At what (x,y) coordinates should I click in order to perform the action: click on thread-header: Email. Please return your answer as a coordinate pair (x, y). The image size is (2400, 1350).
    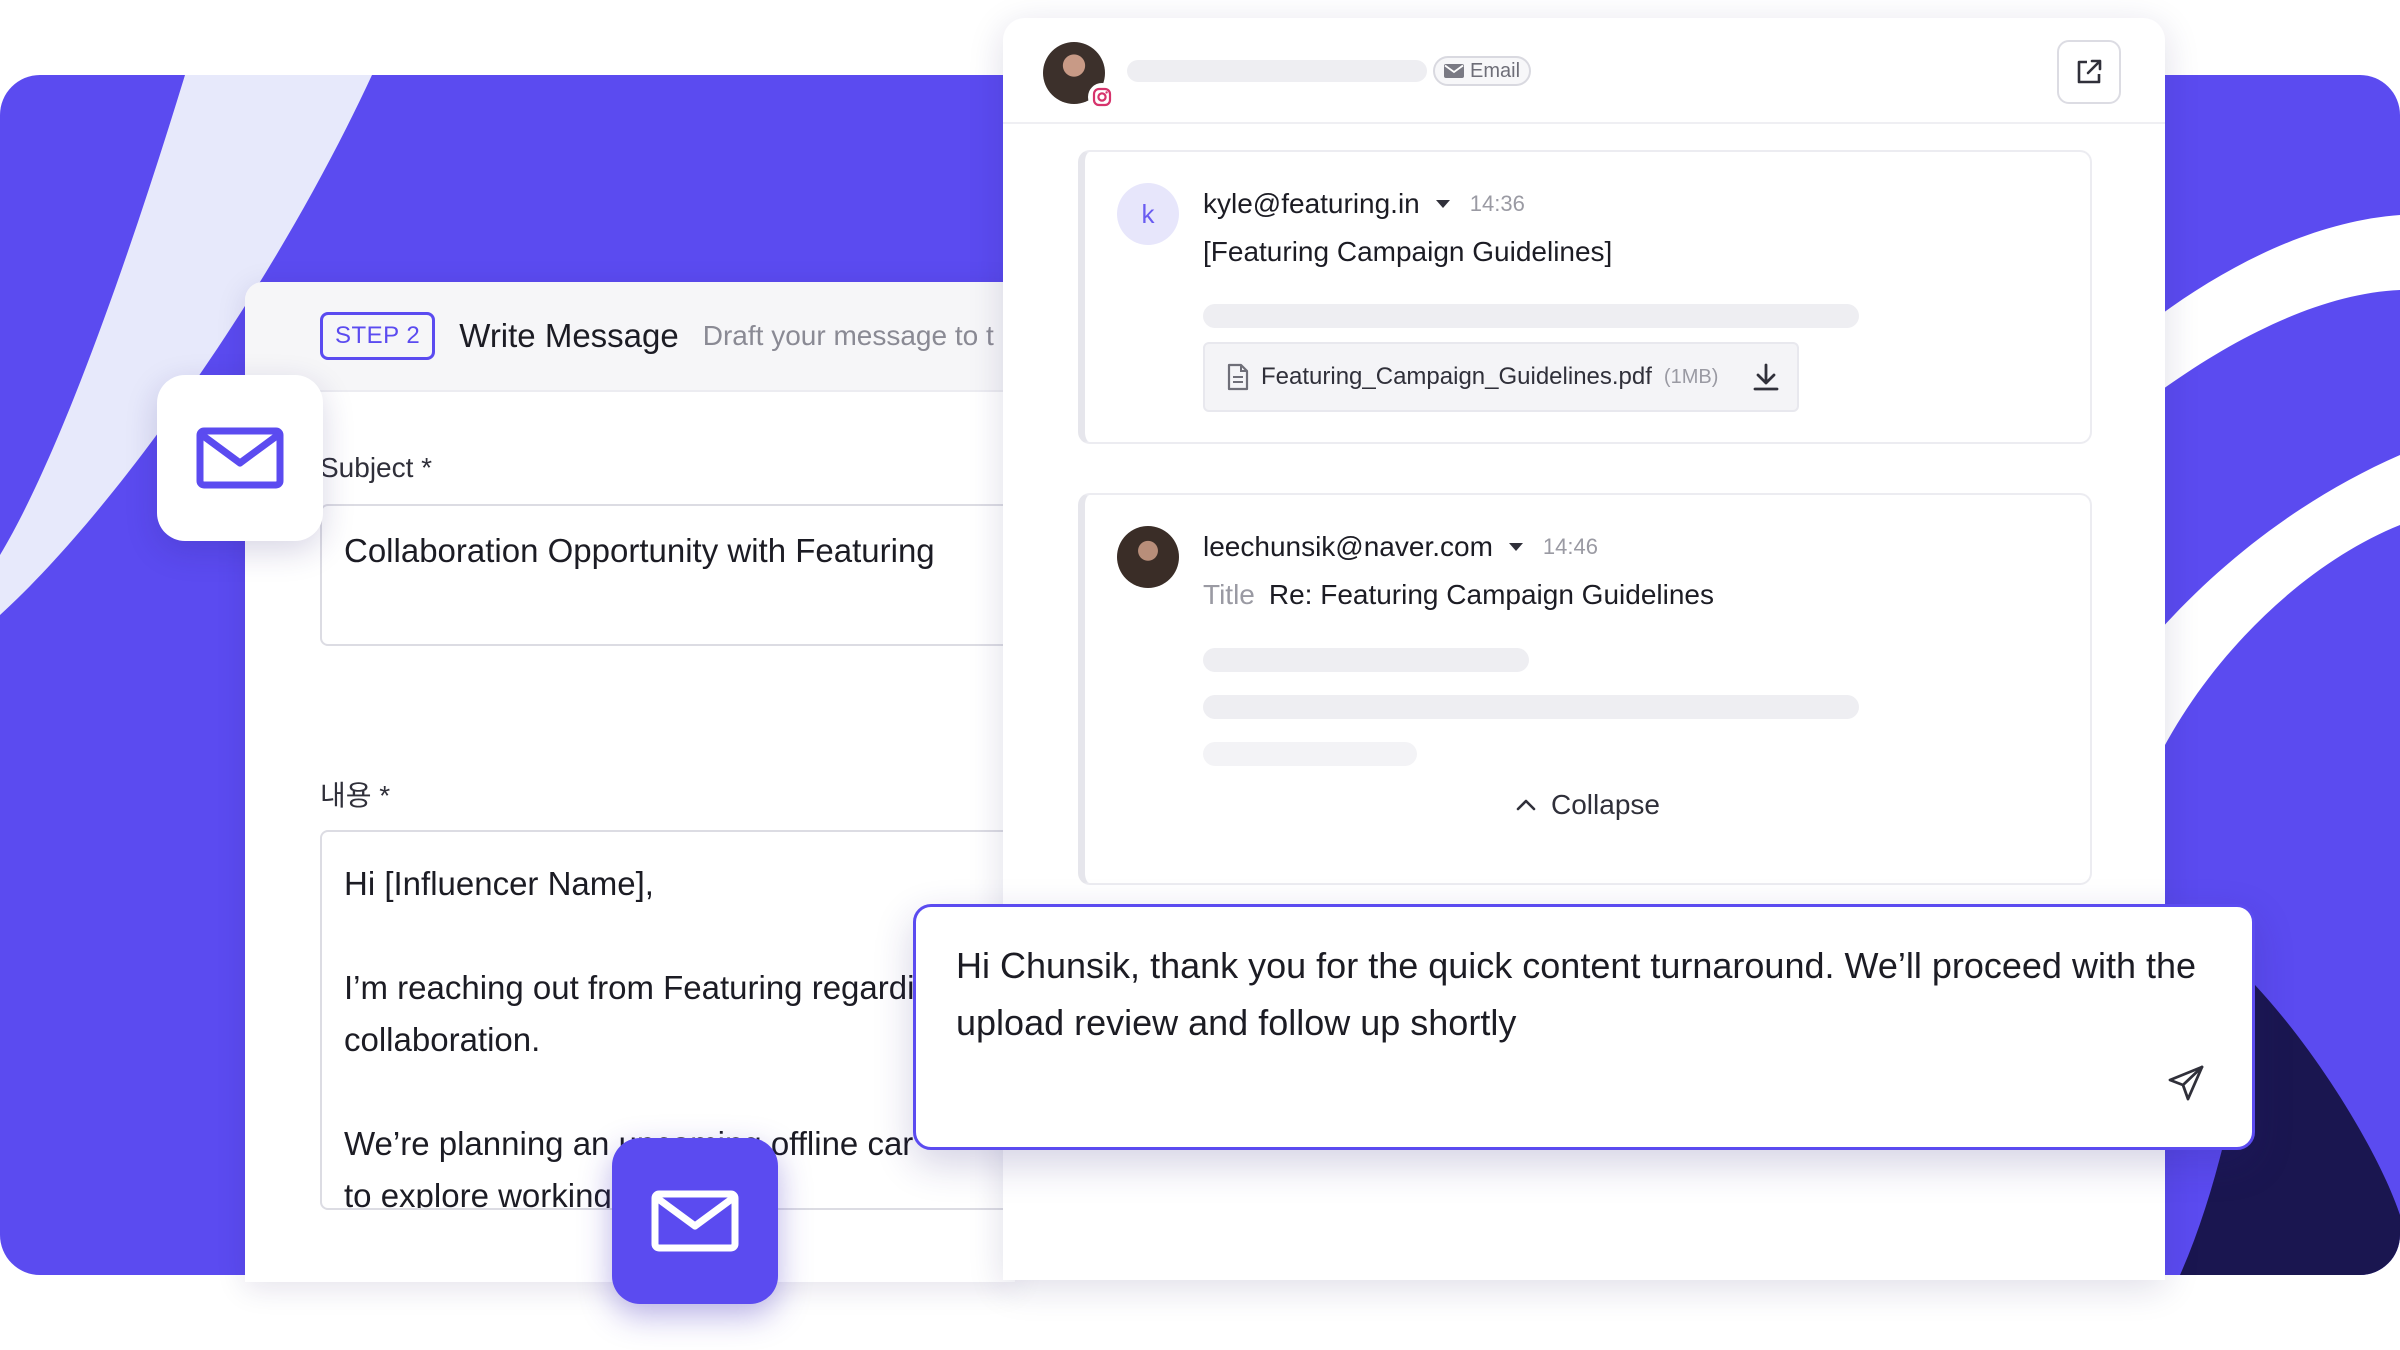
    Looking at the image, I should click on (1584, 71).